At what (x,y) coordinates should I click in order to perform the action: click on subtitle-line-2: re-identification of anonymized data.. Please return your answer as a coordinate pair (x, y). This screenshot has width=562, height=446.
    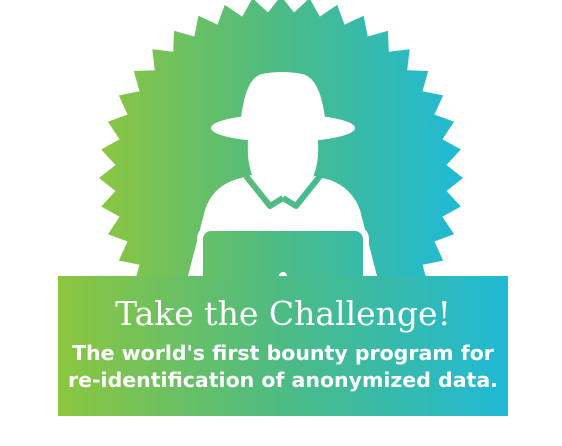
    Looking at the image, I should click on (283, 380).